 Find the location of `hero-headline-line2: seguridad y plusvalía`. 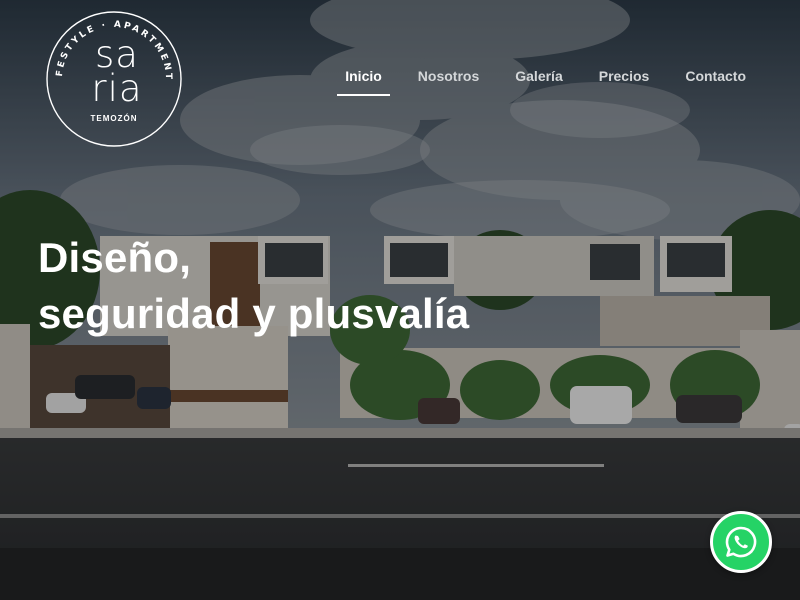

hero-headline-line2: seguridad y plusvalía is located at coordinates (254, 313).